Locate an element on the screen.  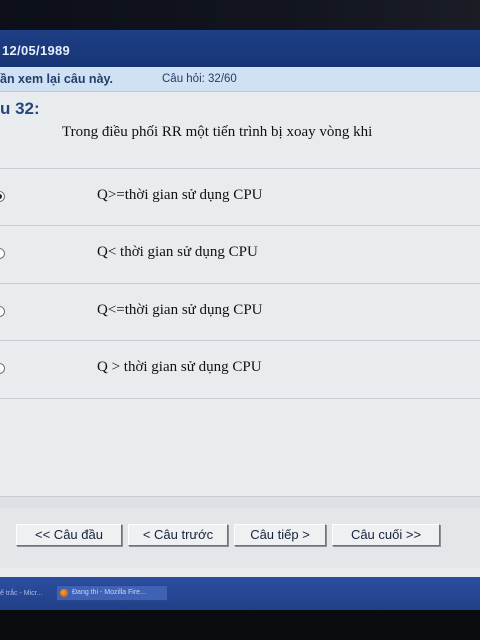
question-info-bar: ần xem lại câu này. Câu hỏi: 32/60 is located at coordinates (240, 79).